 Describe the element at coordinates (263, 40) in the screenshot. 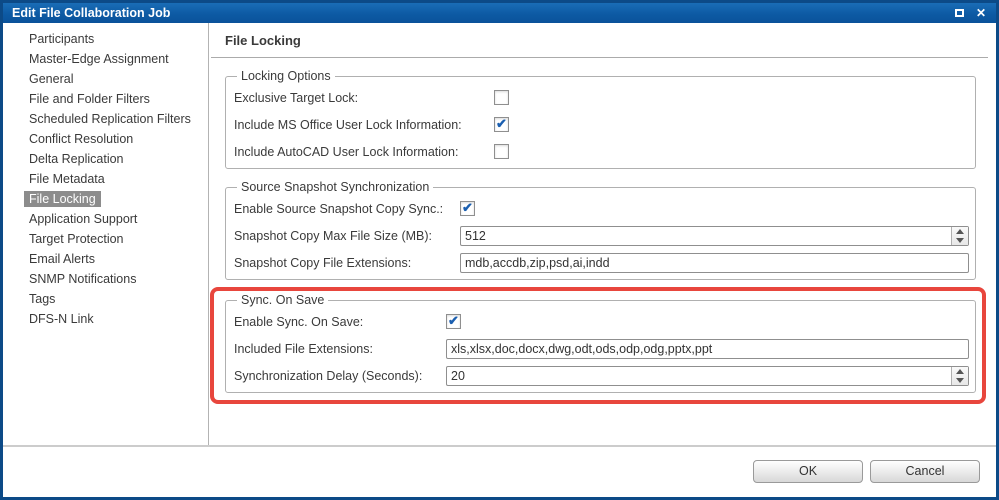

I see `page-title: File Locking` at that location.